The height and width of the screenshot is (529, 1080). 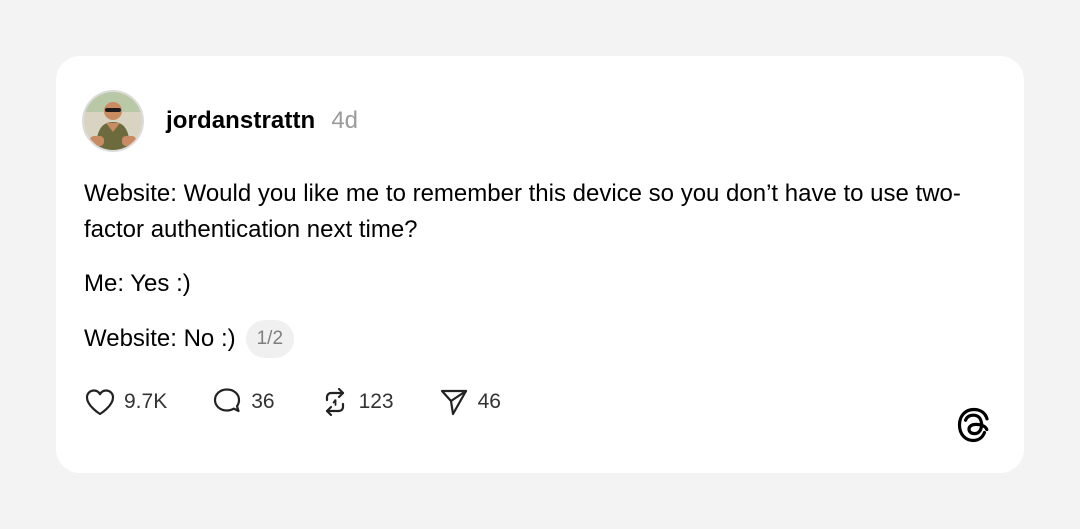 I want to click on heart-icon, so click(x=100, y=402).